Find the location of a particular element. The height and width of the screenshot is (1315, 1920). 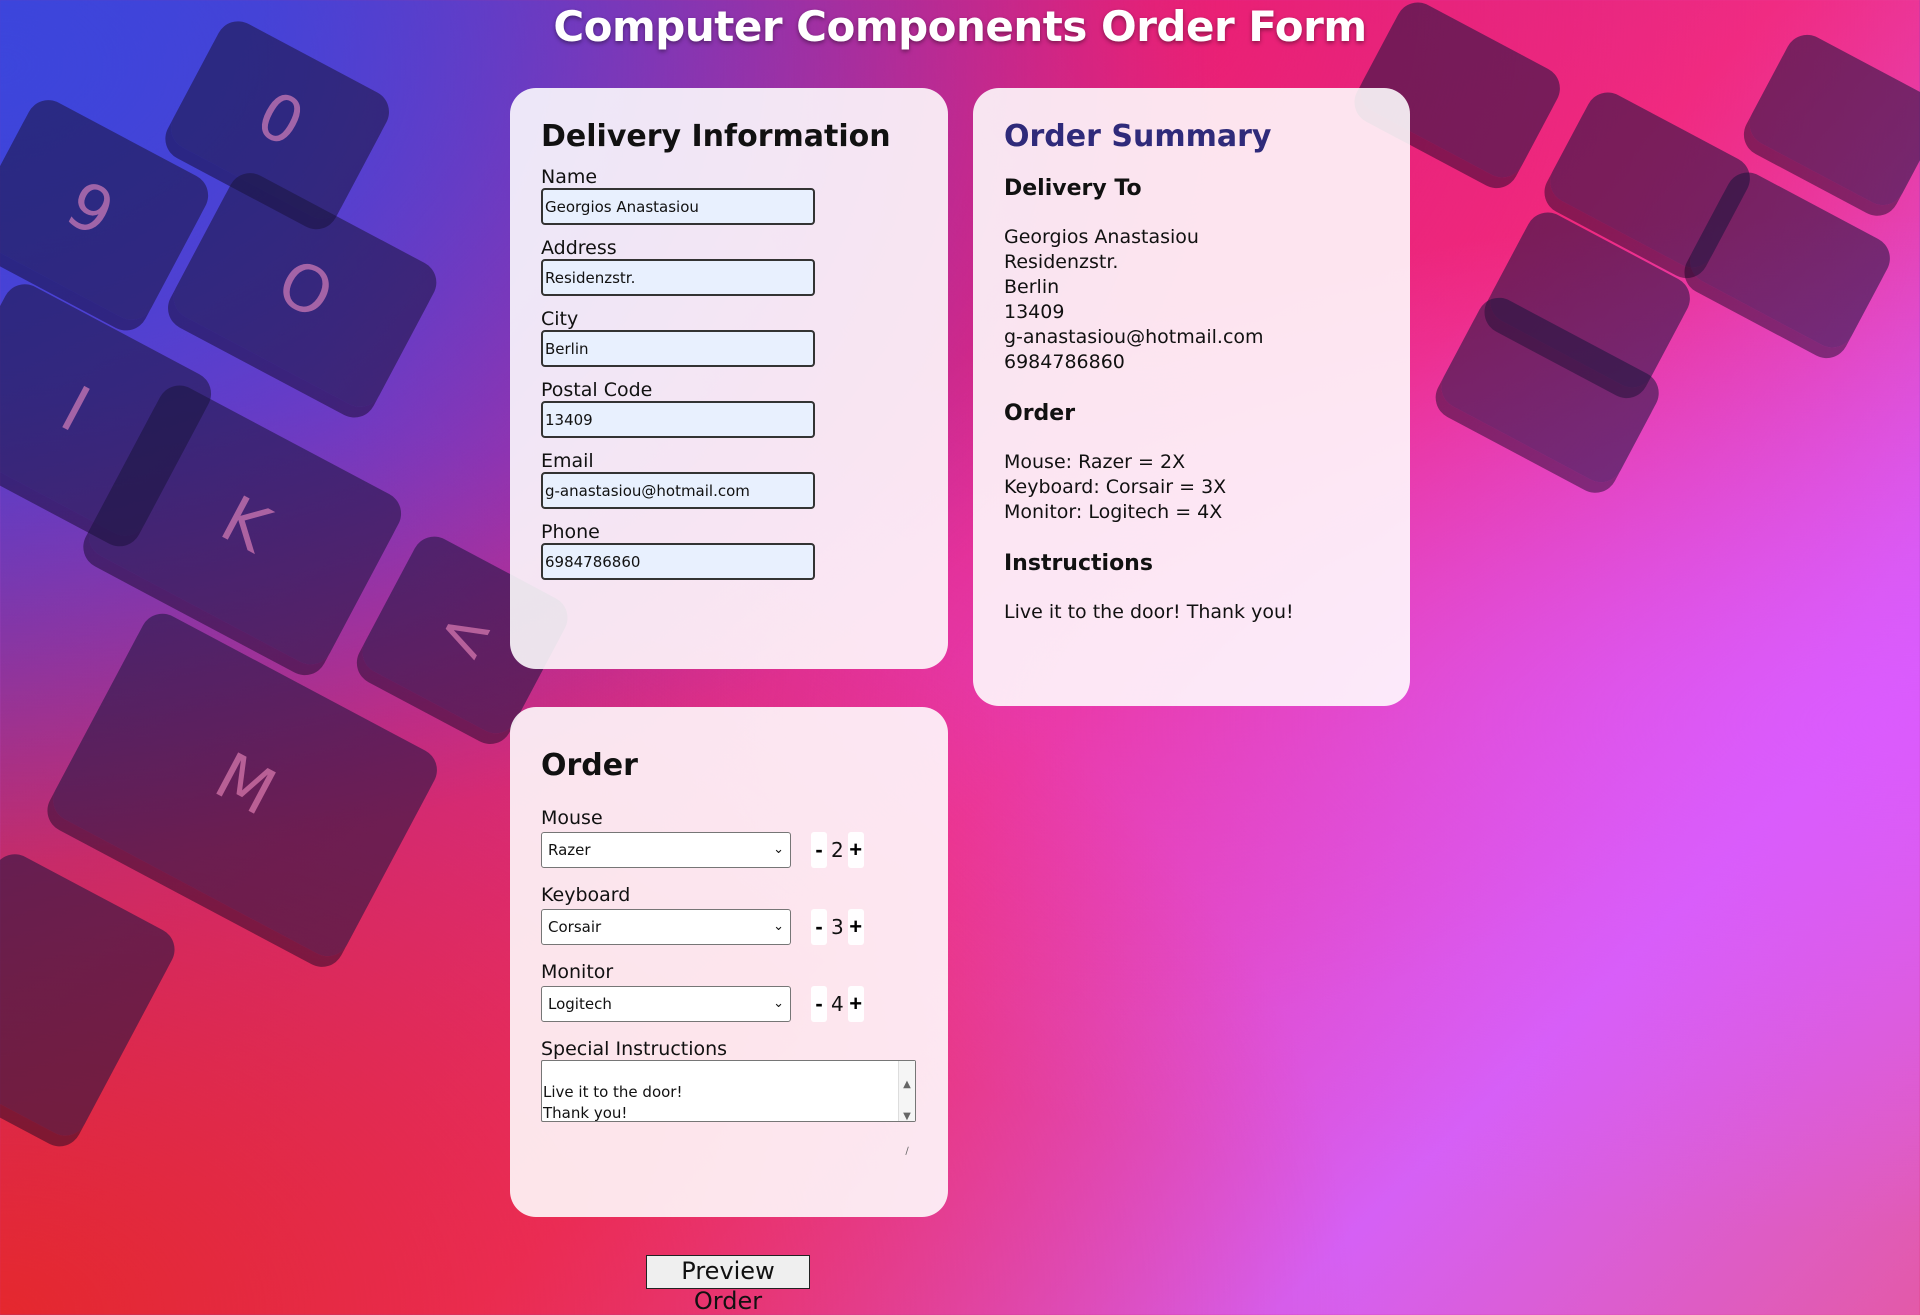

keyboard-decrement-button: - is located at coordinates (819, 927).